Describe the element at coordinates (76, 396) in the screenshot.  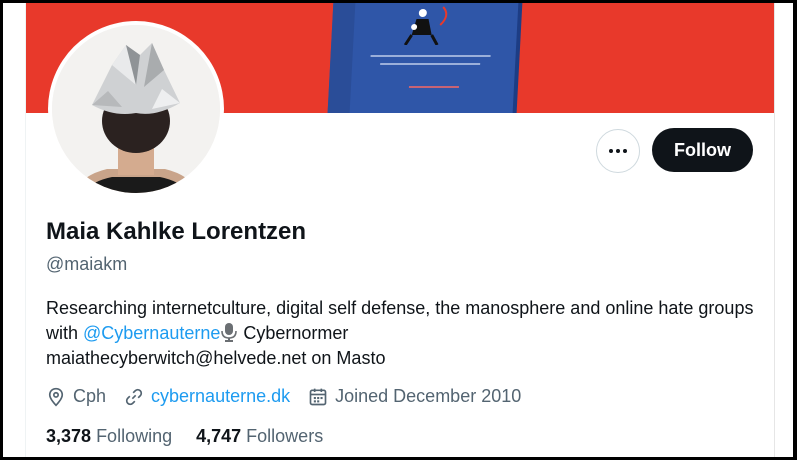
I see `location: Cph` at that location.